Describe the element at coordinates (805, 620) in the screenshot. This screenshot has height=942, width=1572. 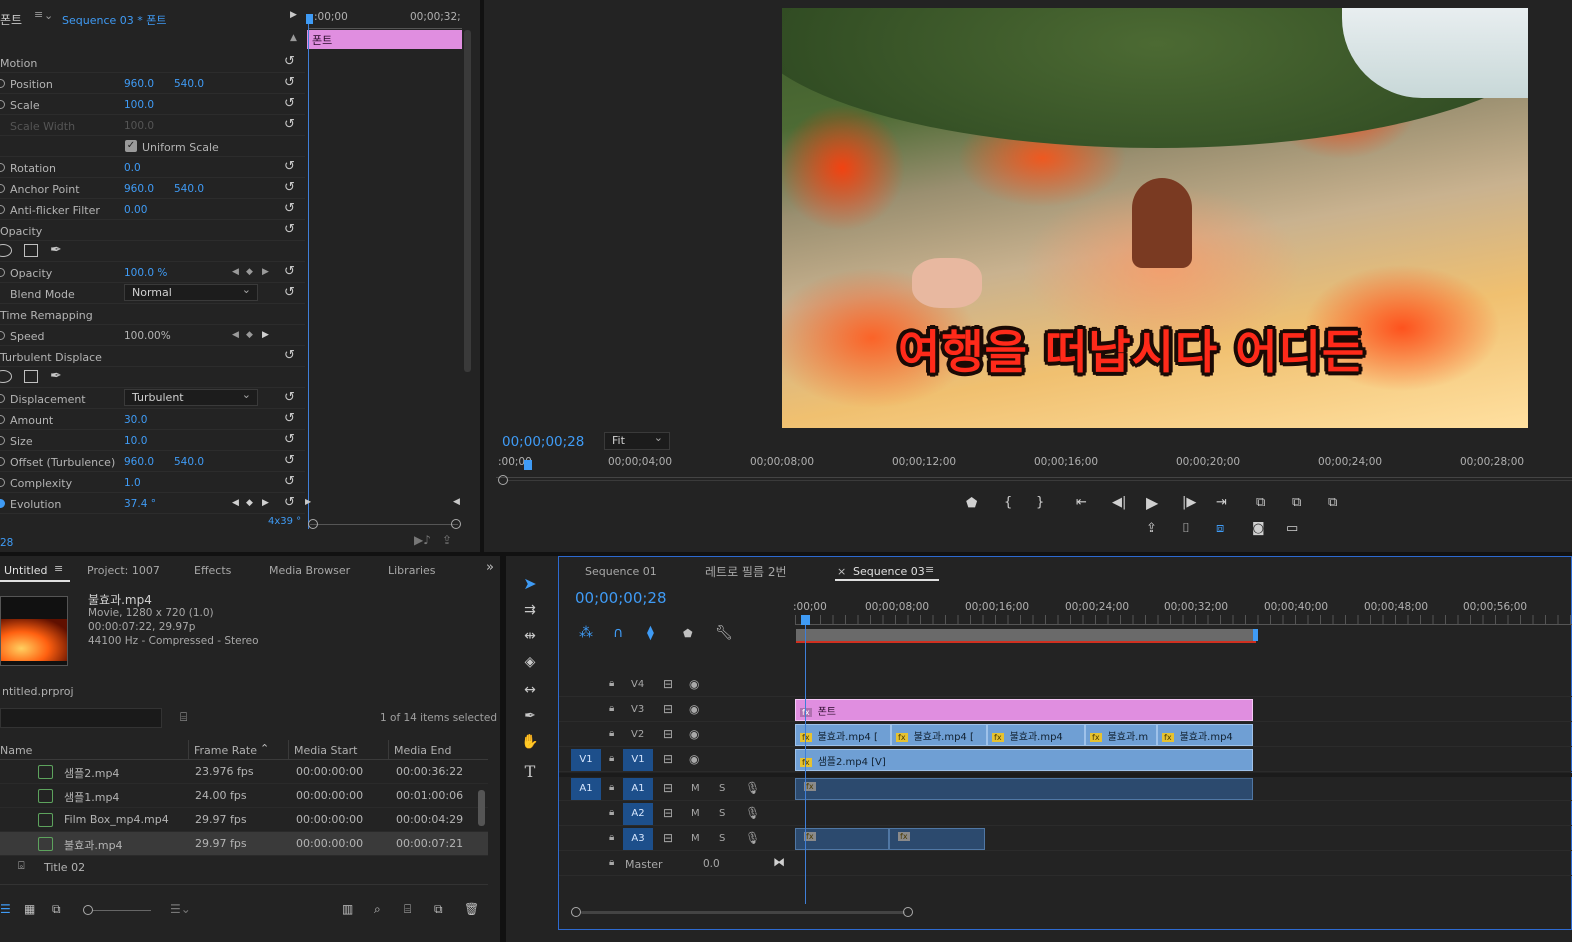
I see `timeline-playhead-handle` at that location.